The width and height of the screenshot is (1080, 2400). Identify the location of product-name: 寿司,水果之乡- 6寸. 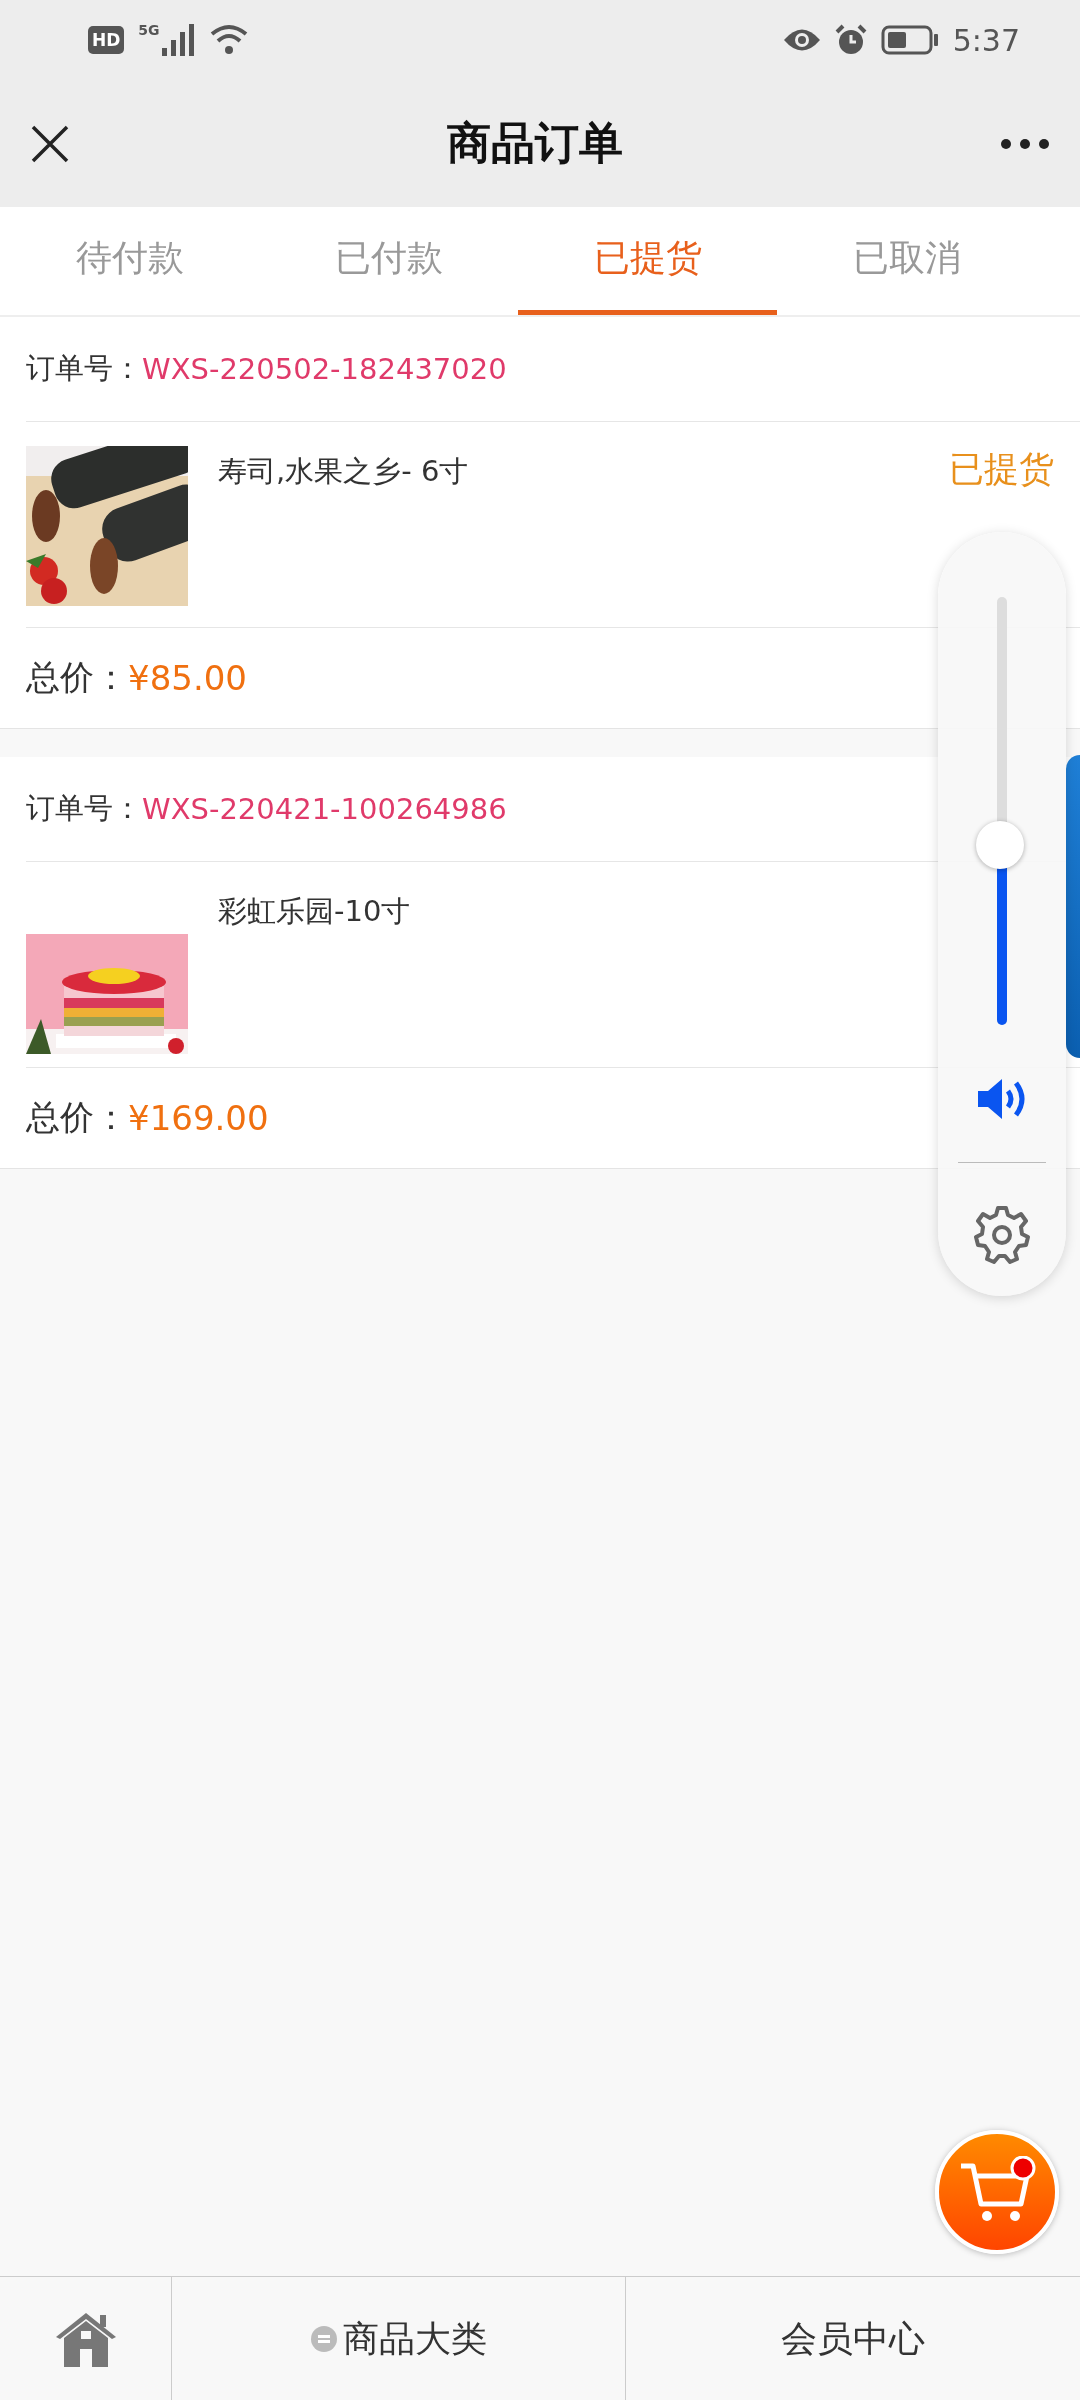
(344, 471).